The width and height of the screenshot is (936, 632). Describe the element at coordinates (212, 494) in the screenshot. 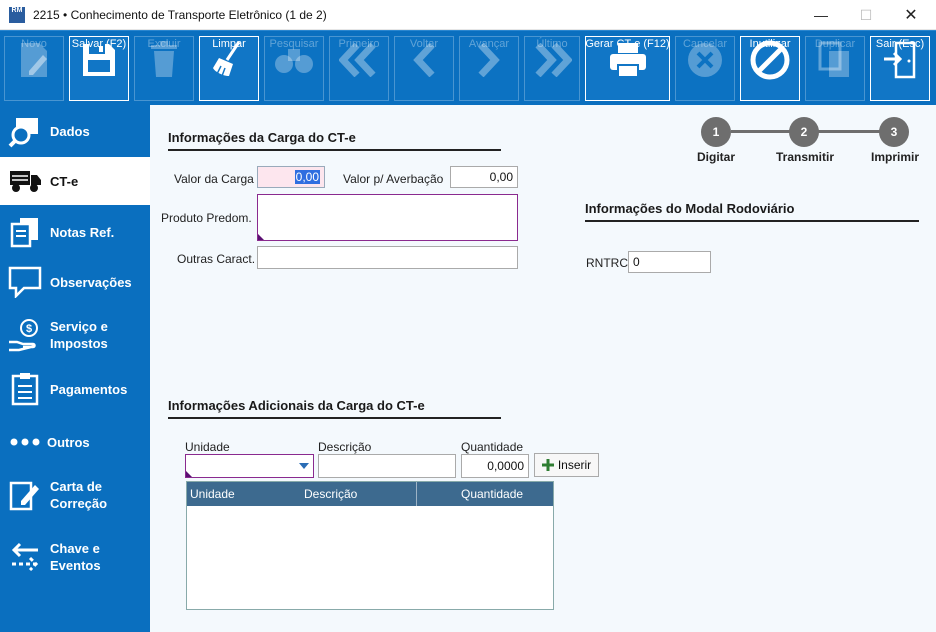

I see `grid-col-unidade: Unidade` at that location.